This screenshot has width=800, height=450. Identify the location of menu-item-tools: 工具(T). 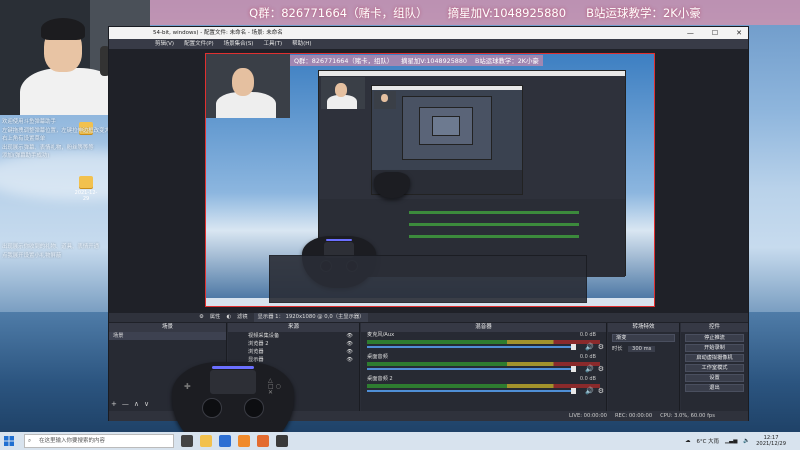
(272, 44).